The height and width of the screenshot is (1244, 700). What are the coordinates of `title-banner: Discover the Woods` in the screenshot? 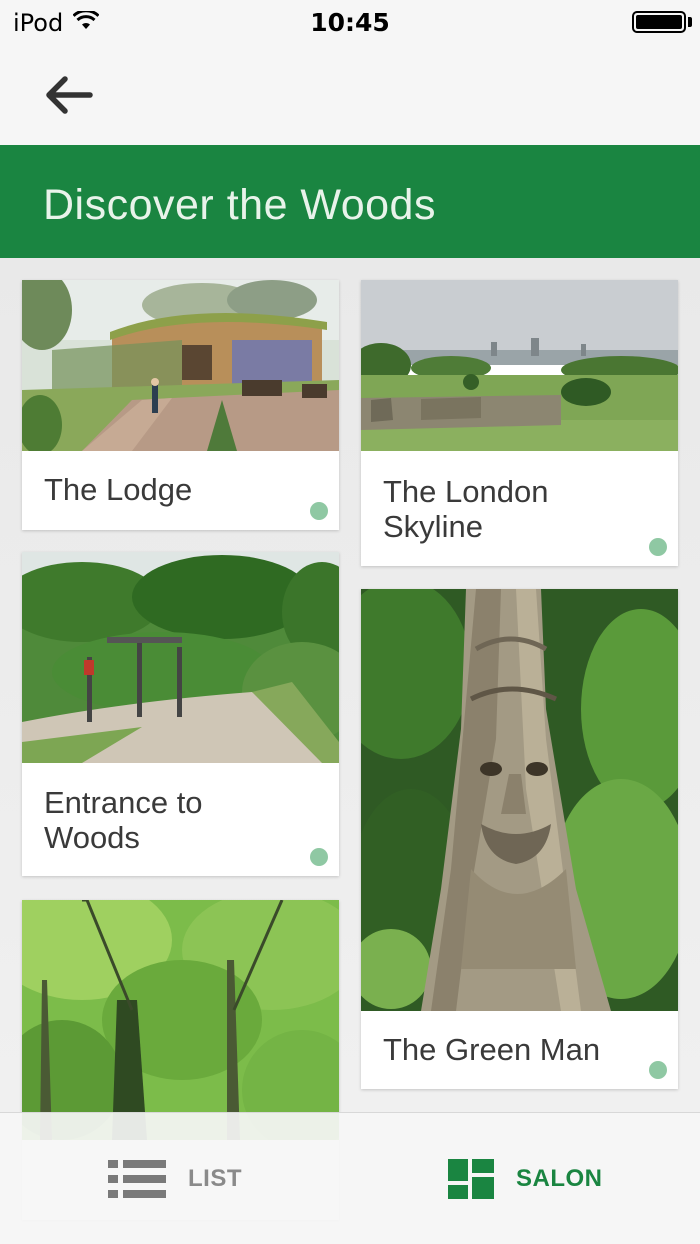 It's located at (350, 201).